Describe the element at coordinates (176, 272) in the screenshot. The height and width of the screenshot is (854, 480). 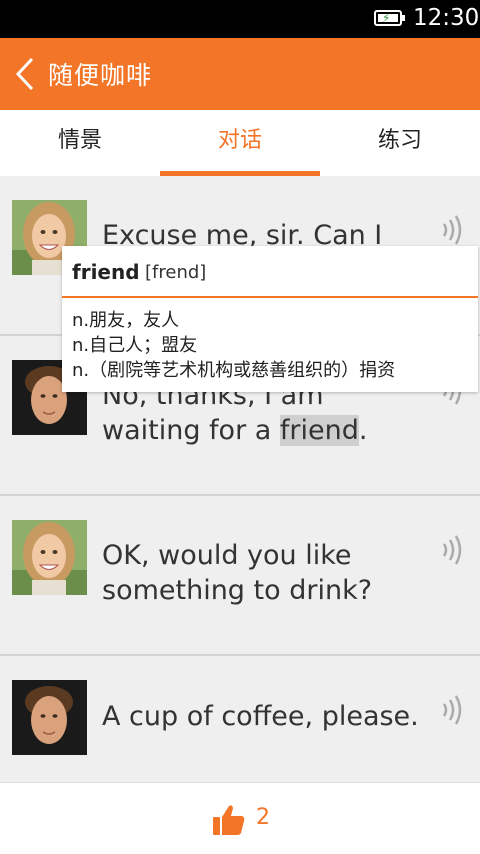
I see `popup-phonetic: [frend]` at that location.